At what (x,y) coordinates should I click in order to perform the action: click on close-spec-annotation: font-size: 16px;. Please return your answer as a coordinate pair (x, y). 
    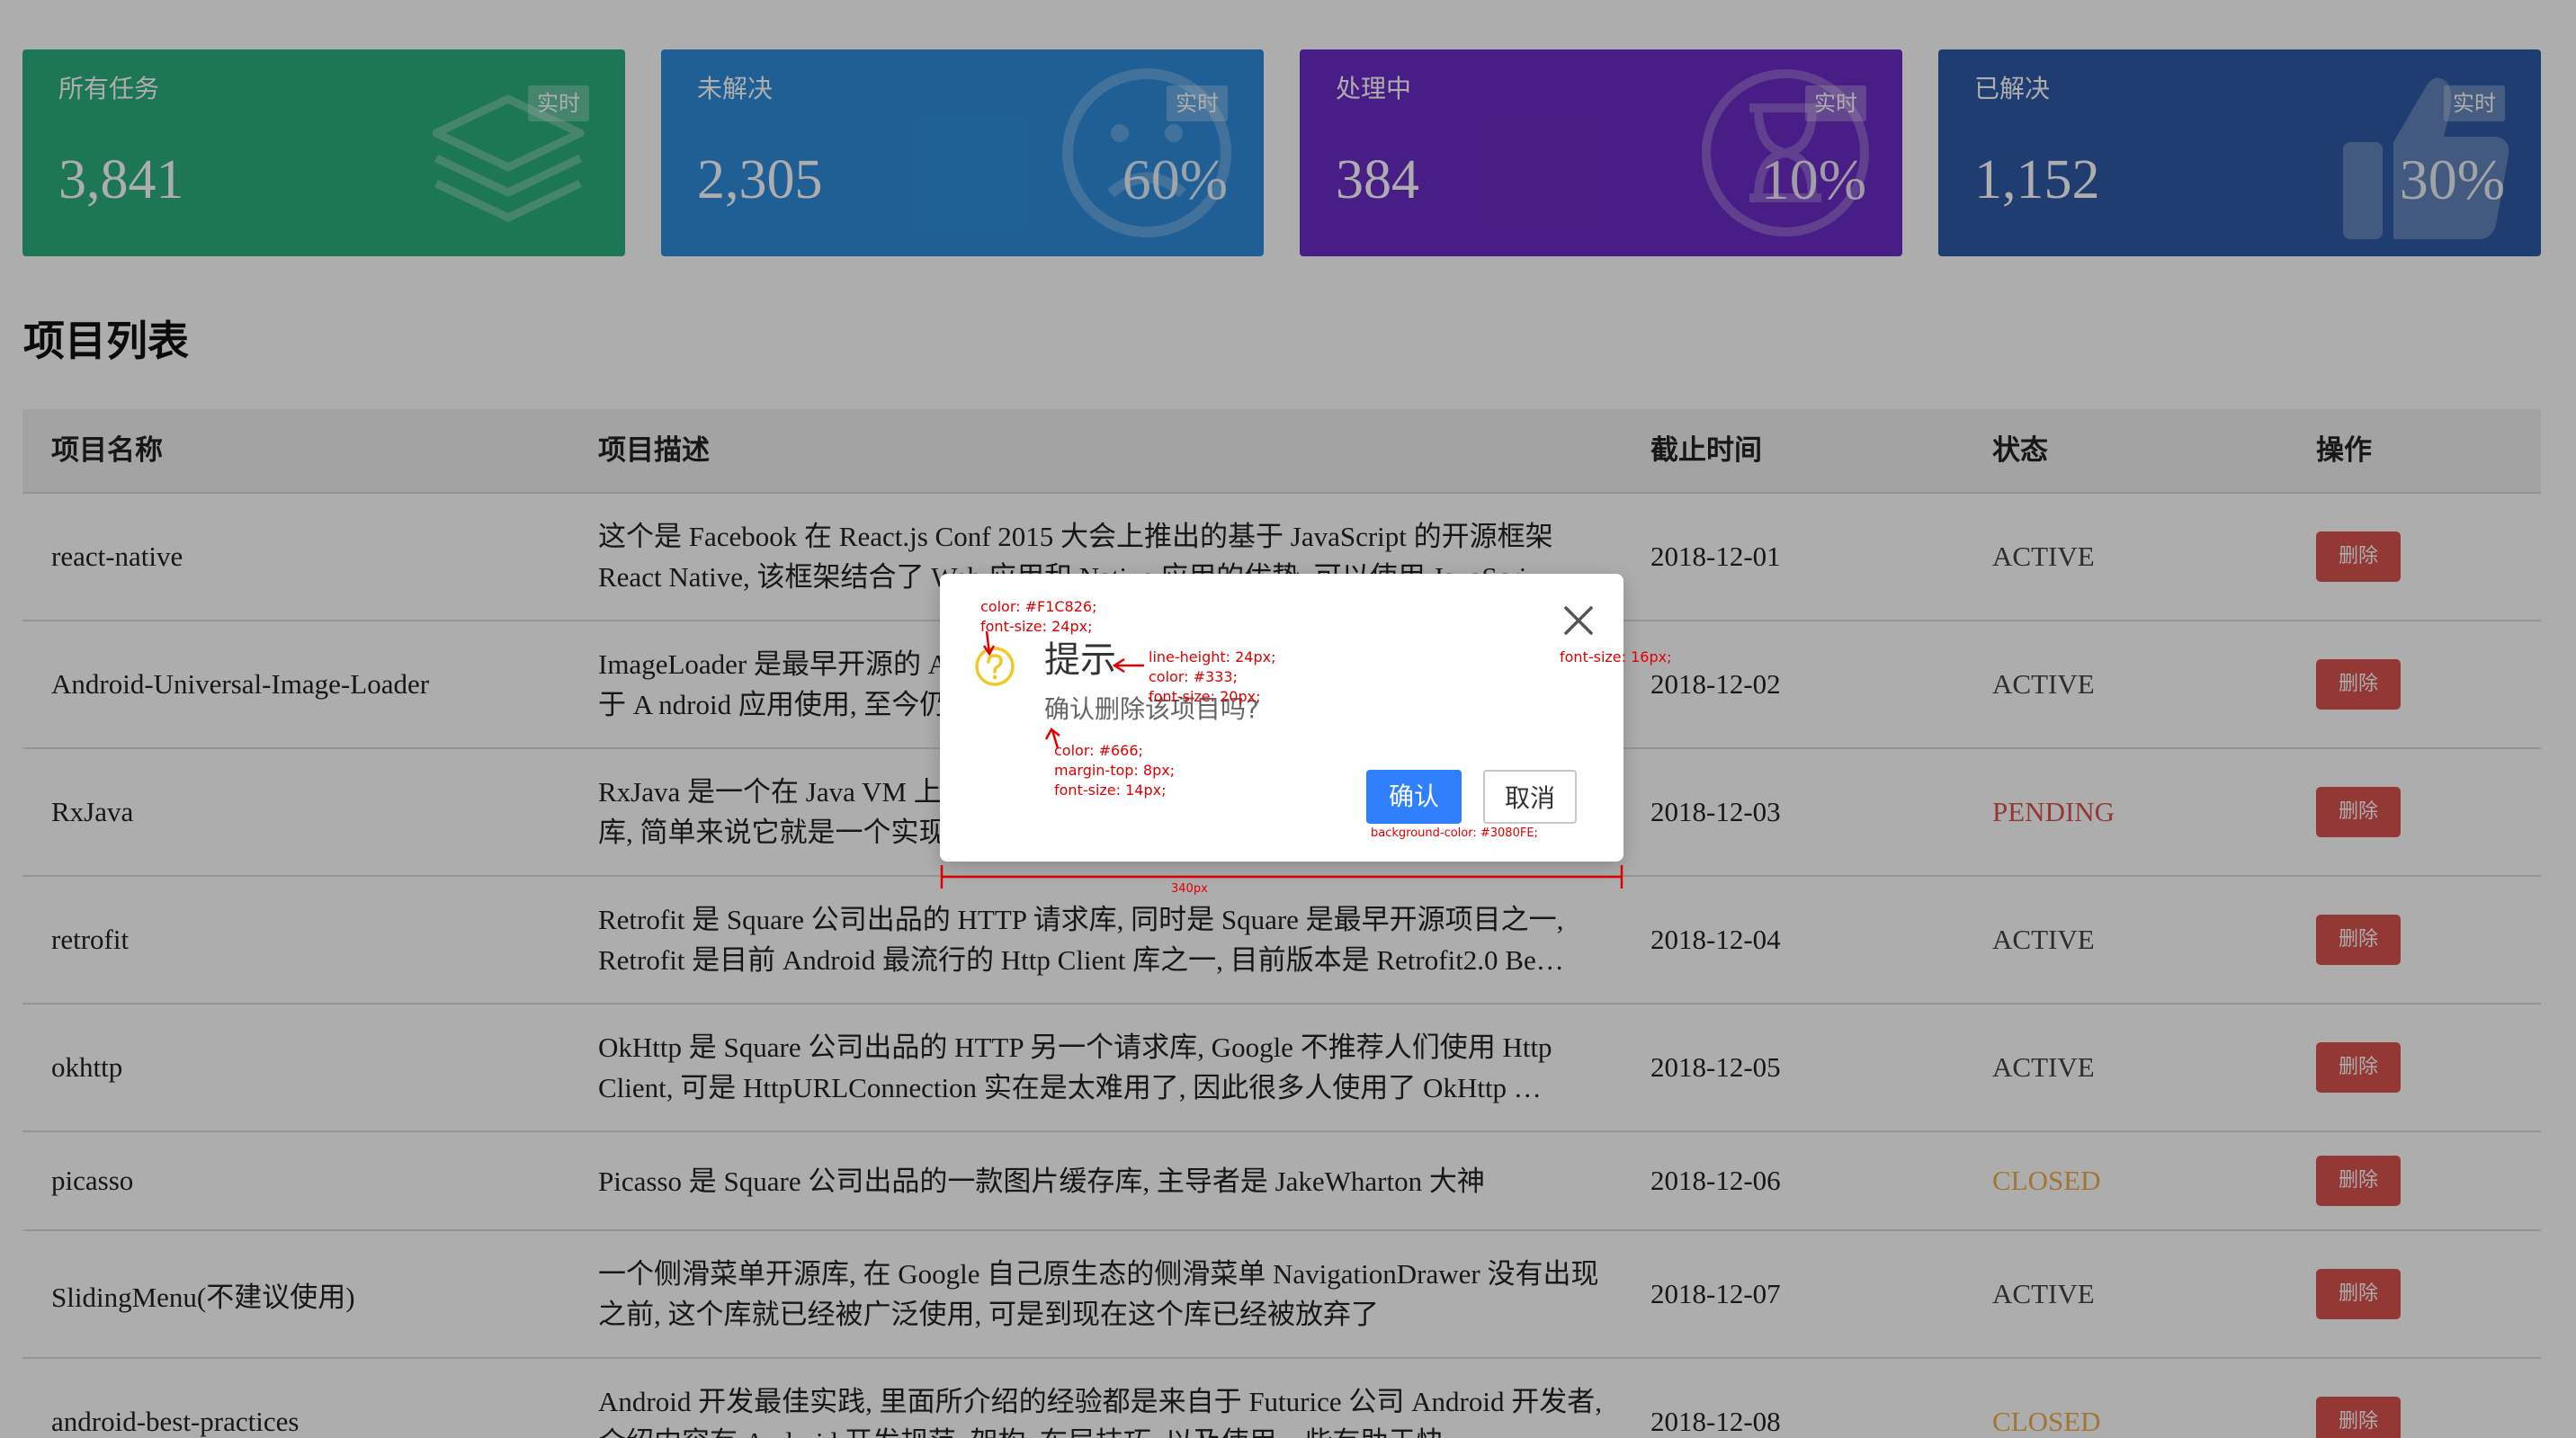
    Looking at the image, I should click on (1616, 656).